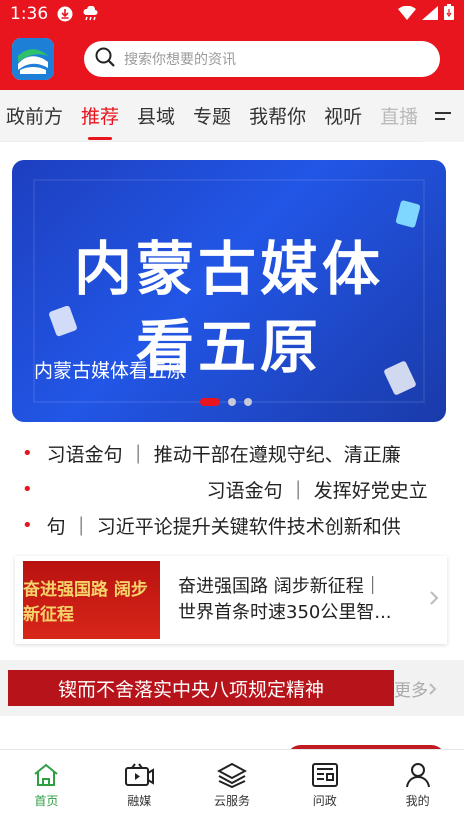  Describe the element at coordinates (228, 269) in the screenshot. I see `banner-headline-line1: 内蒙古媒体` at that location.